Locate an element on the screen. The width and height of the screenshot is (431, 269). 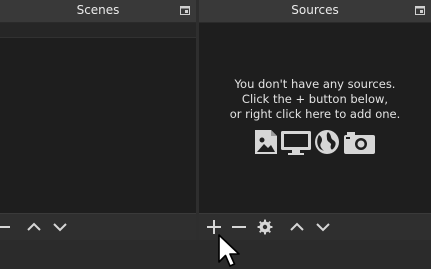
move-scene-up-button is located at coordinates (34, 227).